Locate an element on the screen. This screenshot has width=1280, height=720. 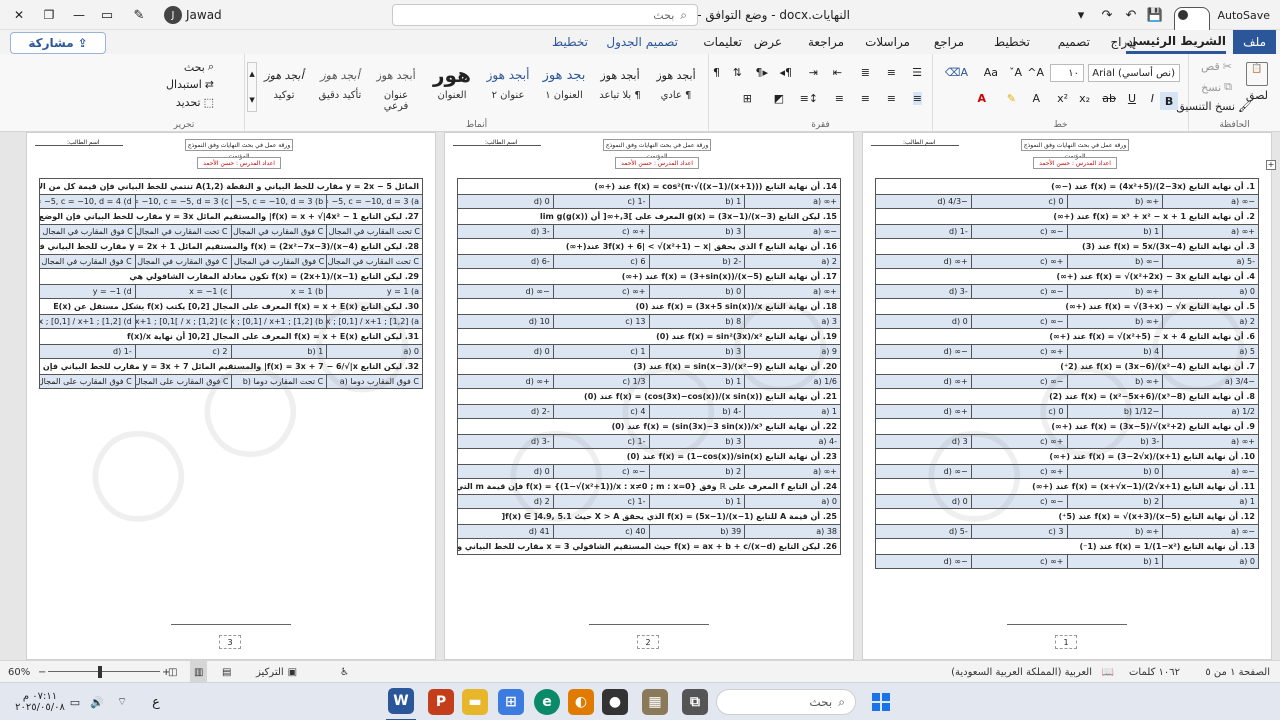
print-layout-icon: ▥ is located at coordinates (199, 672).